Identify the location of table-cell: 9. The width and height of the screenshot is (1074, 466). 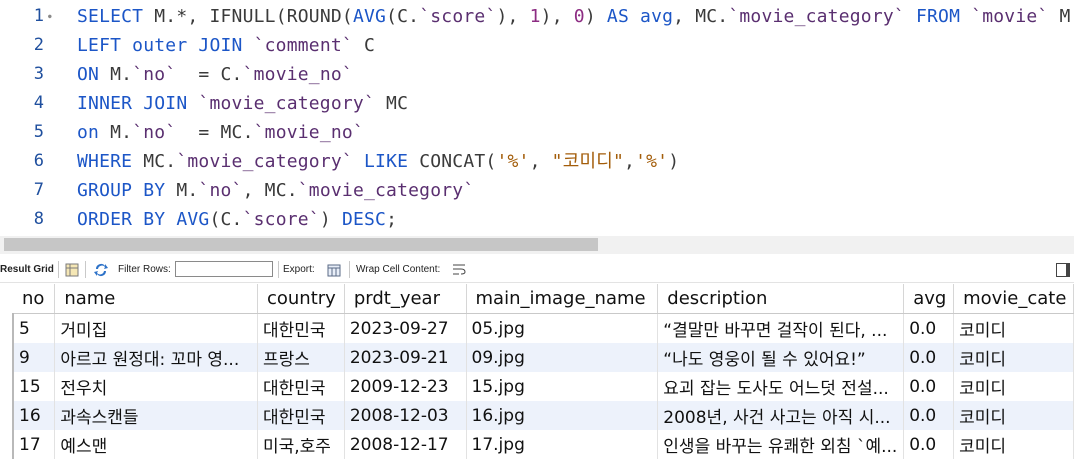
(34, 357).